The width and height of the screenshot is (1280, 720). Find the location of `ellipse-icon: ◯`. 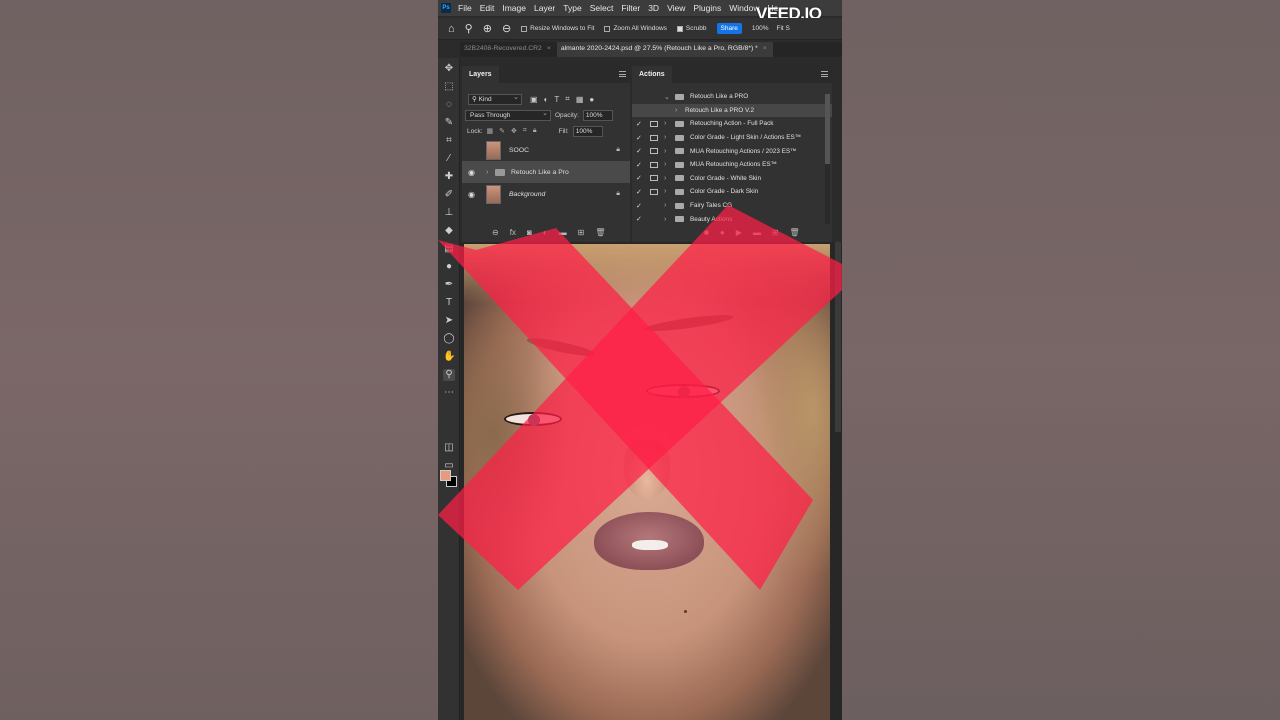

ellipse-icon: ◯ is located at coordinates (449, 339).